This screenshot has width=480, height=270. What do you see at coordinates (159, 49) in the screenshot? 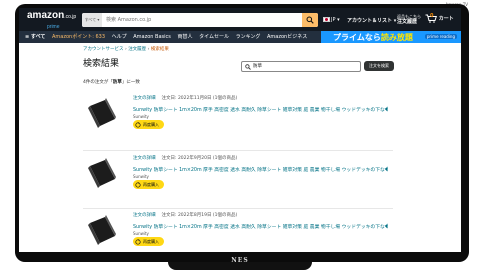
I see `breadcrumb-current: 検索結果` at bounding box center [159, 49].